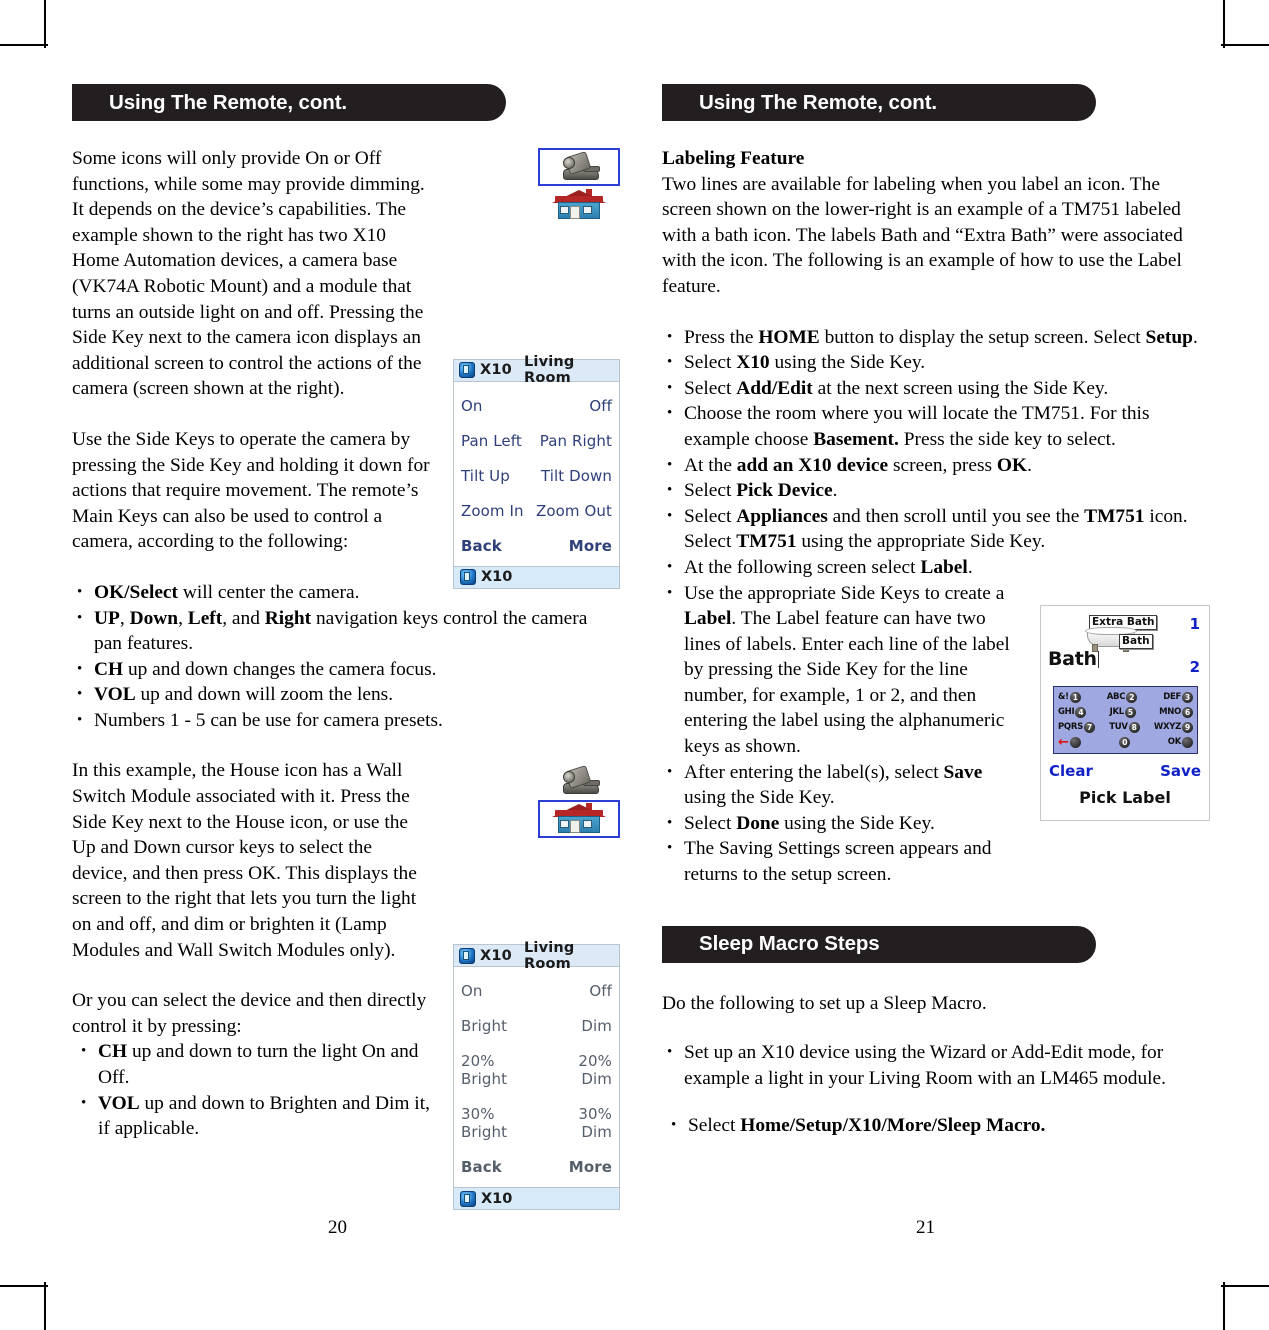  What do you see at coordinates (481, 546) in the screenshot?
I see `camera-back-label: Back` at bounding box center [481, 546].